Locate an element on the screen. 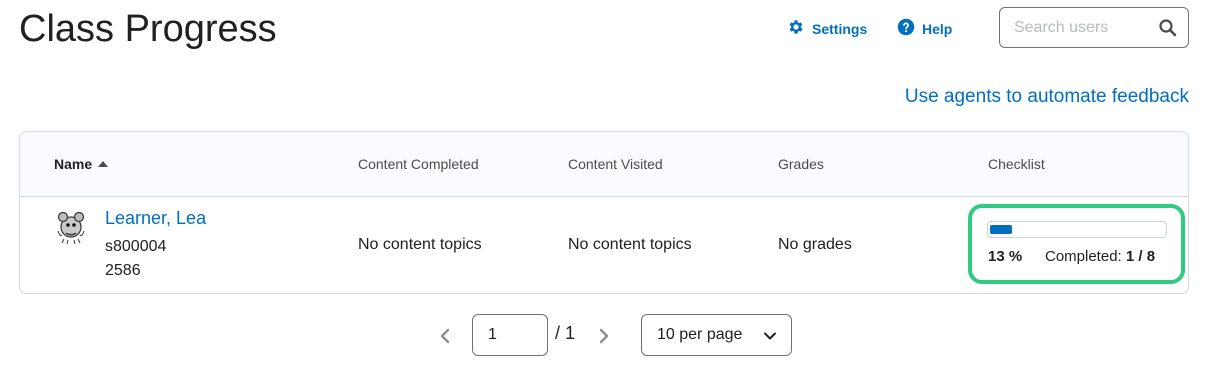 The width and height of the screenshot is (1215, 387). chevron-left-icon is located at coordinates (445, 336).